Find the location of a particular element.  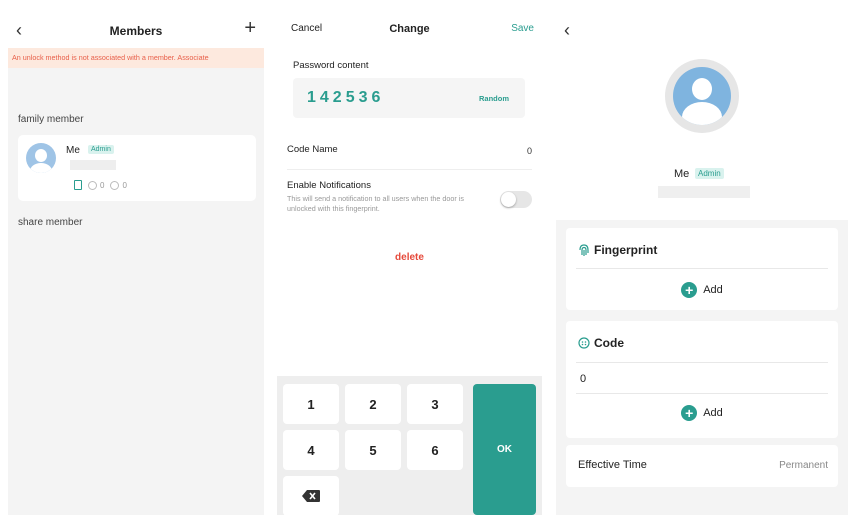

numeric-keypad: 1 2 3 4 5 6 OK is located at coordinates (409, 445).